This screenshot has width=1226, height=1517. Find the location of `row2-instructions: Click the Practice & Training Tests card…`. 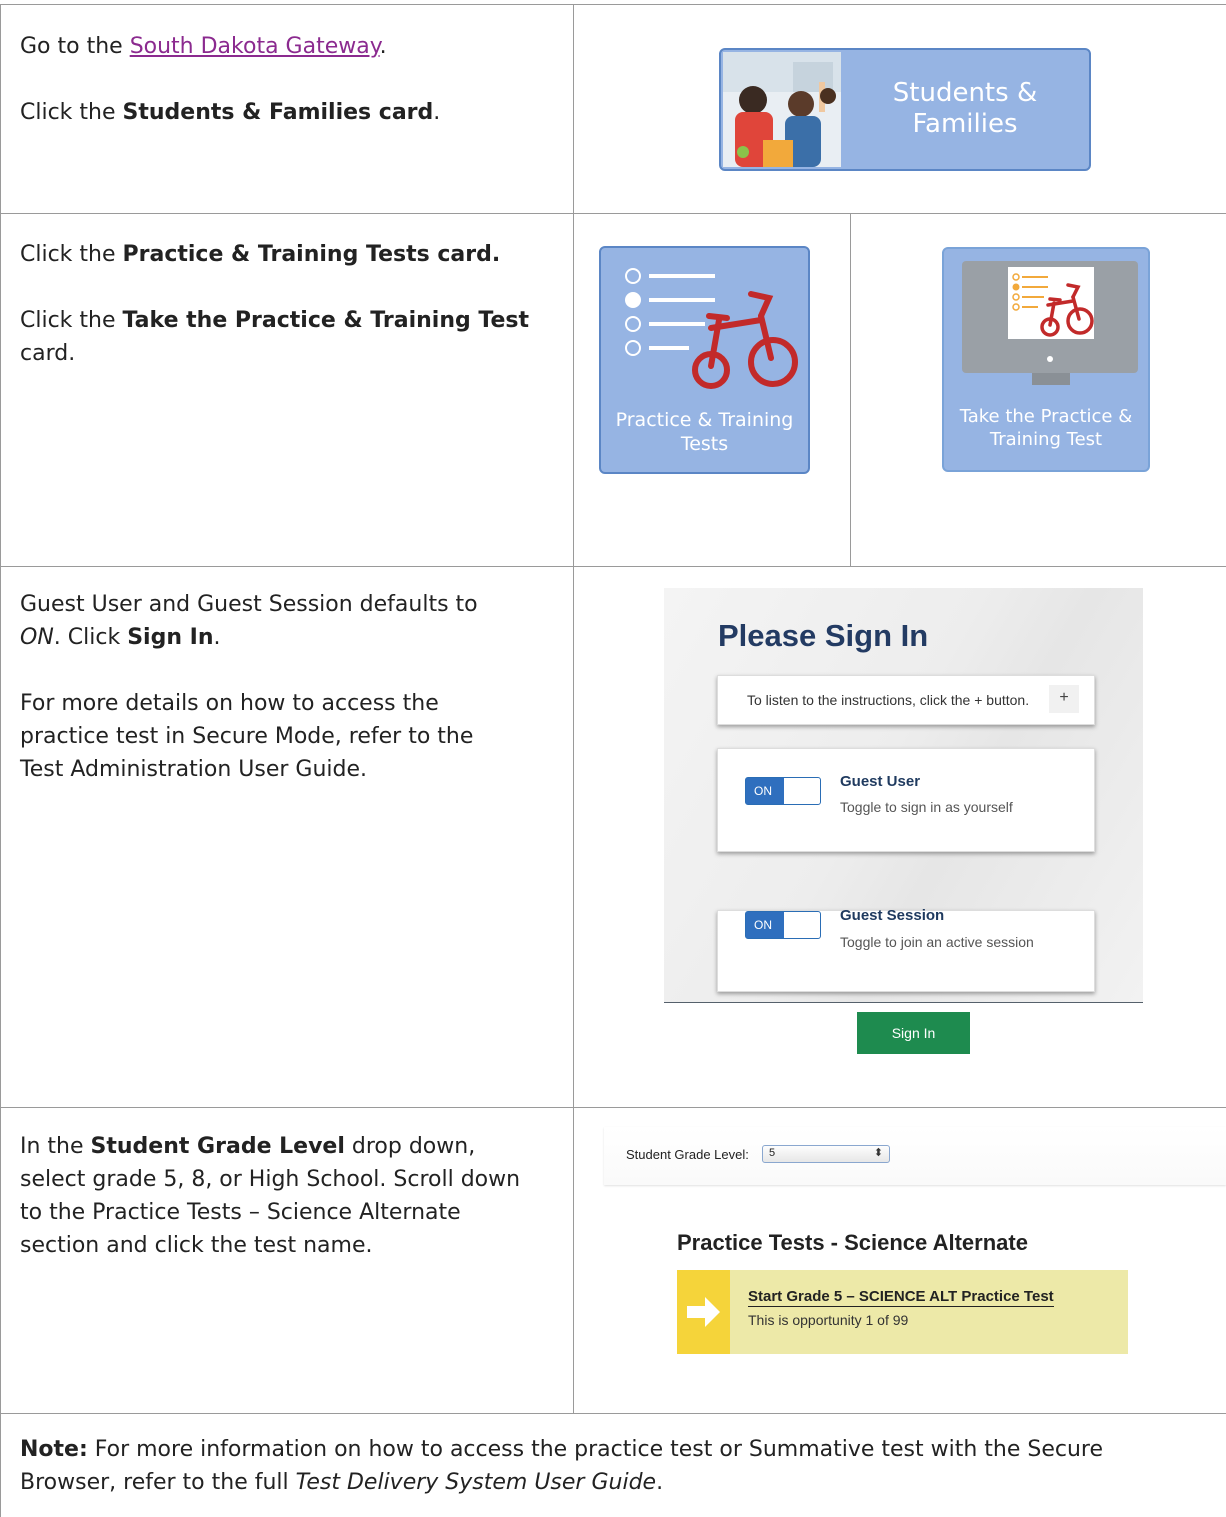

row2-instructions: Click the Practice & Training Tests card… is located at coordinates (290, 304).